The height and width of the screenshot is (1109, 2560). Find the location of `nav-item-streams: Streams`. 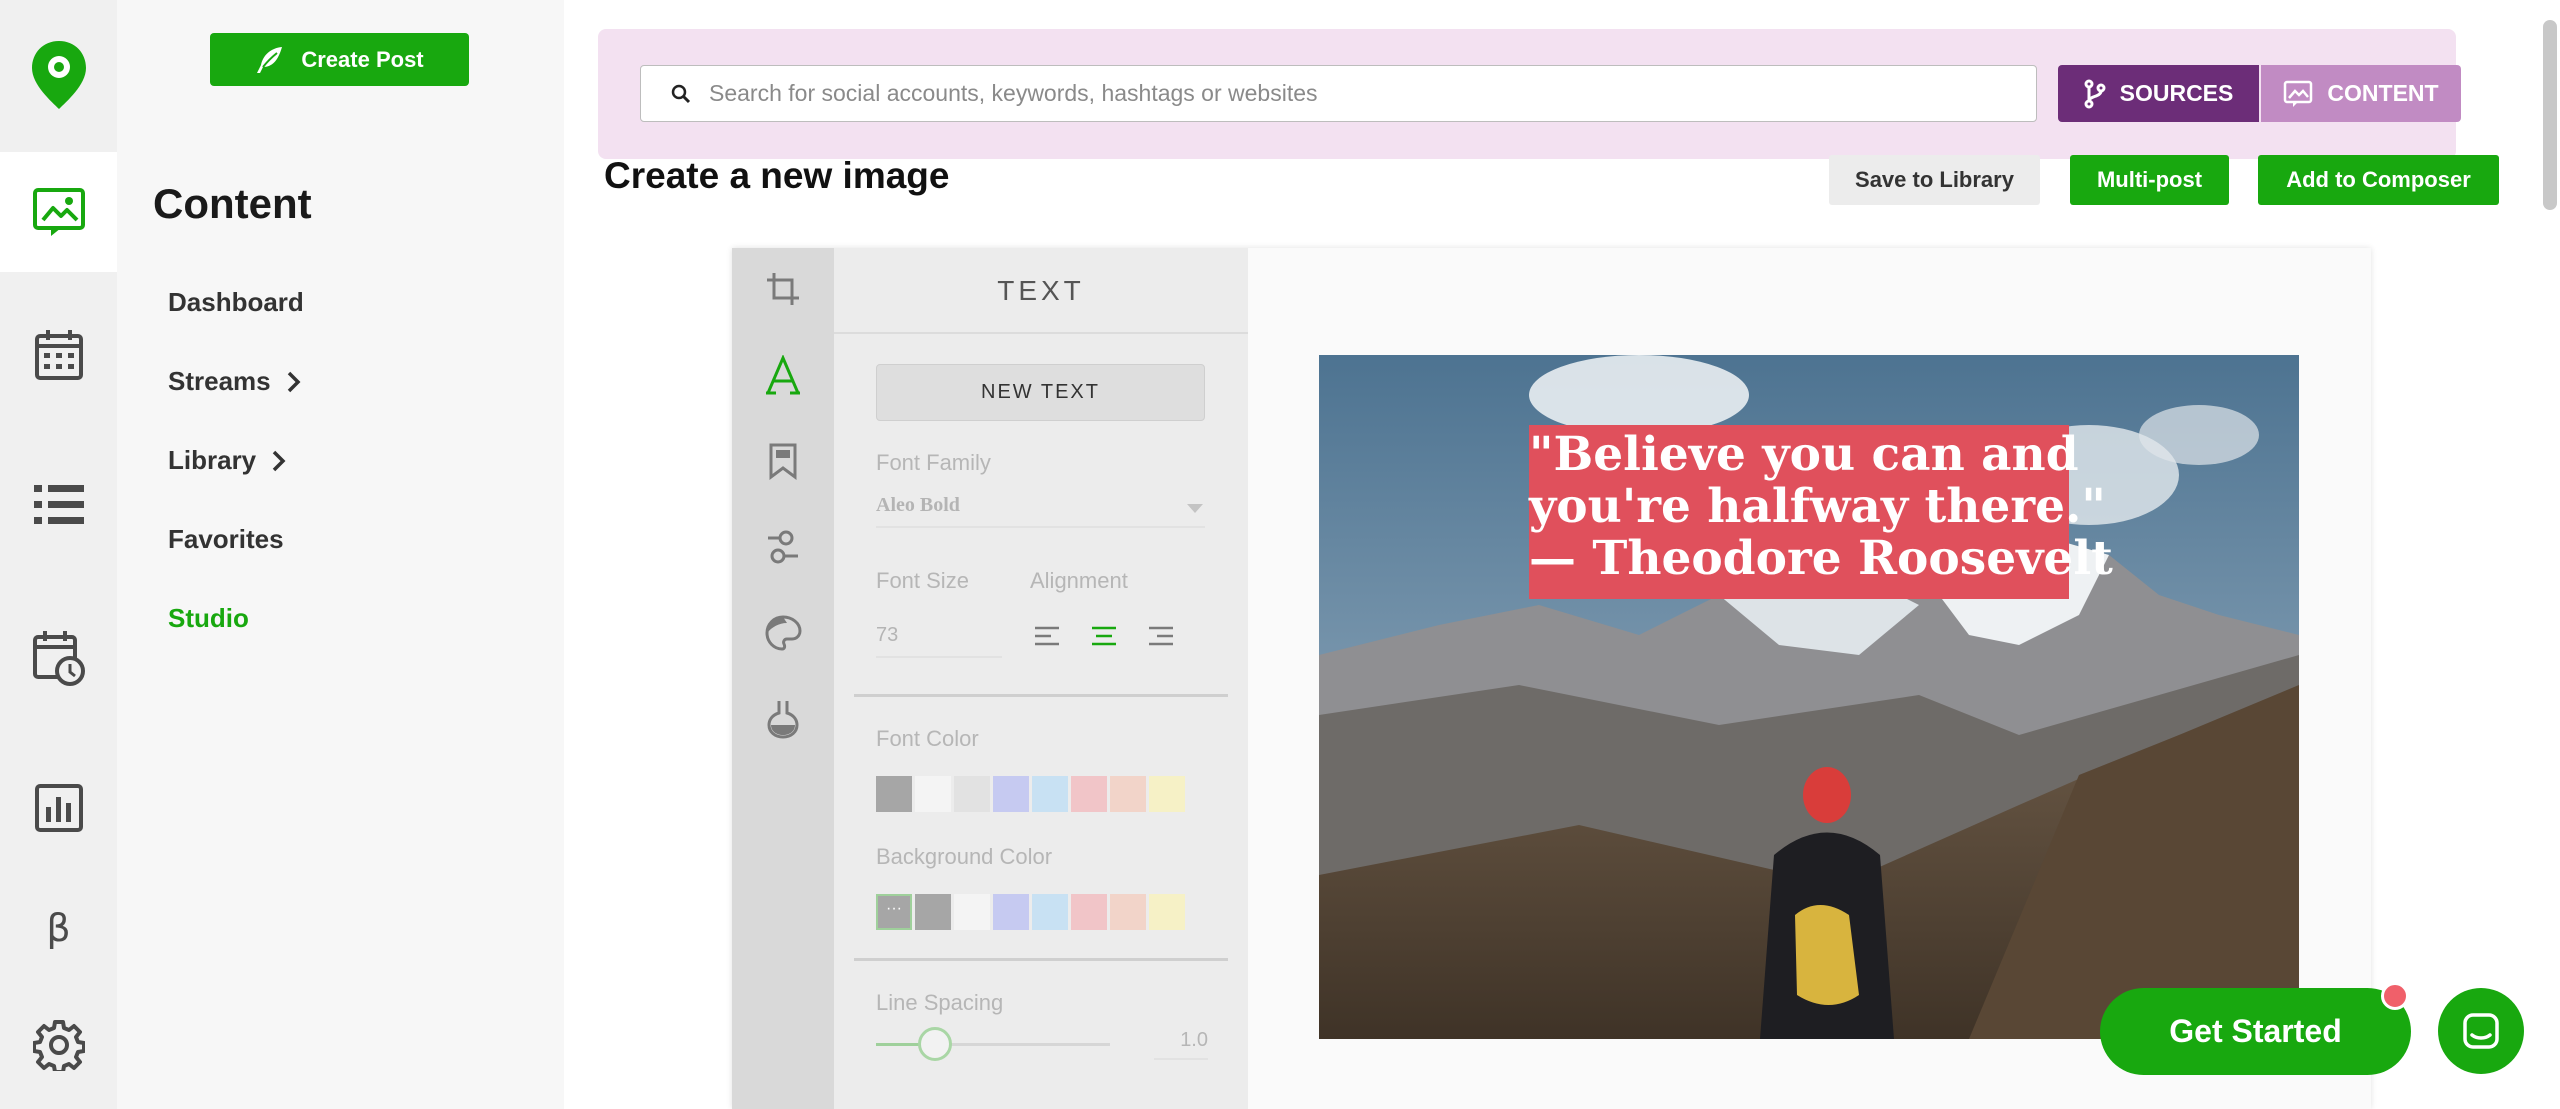

nav-item-streams: Streams is located at coordinates (234, 381).